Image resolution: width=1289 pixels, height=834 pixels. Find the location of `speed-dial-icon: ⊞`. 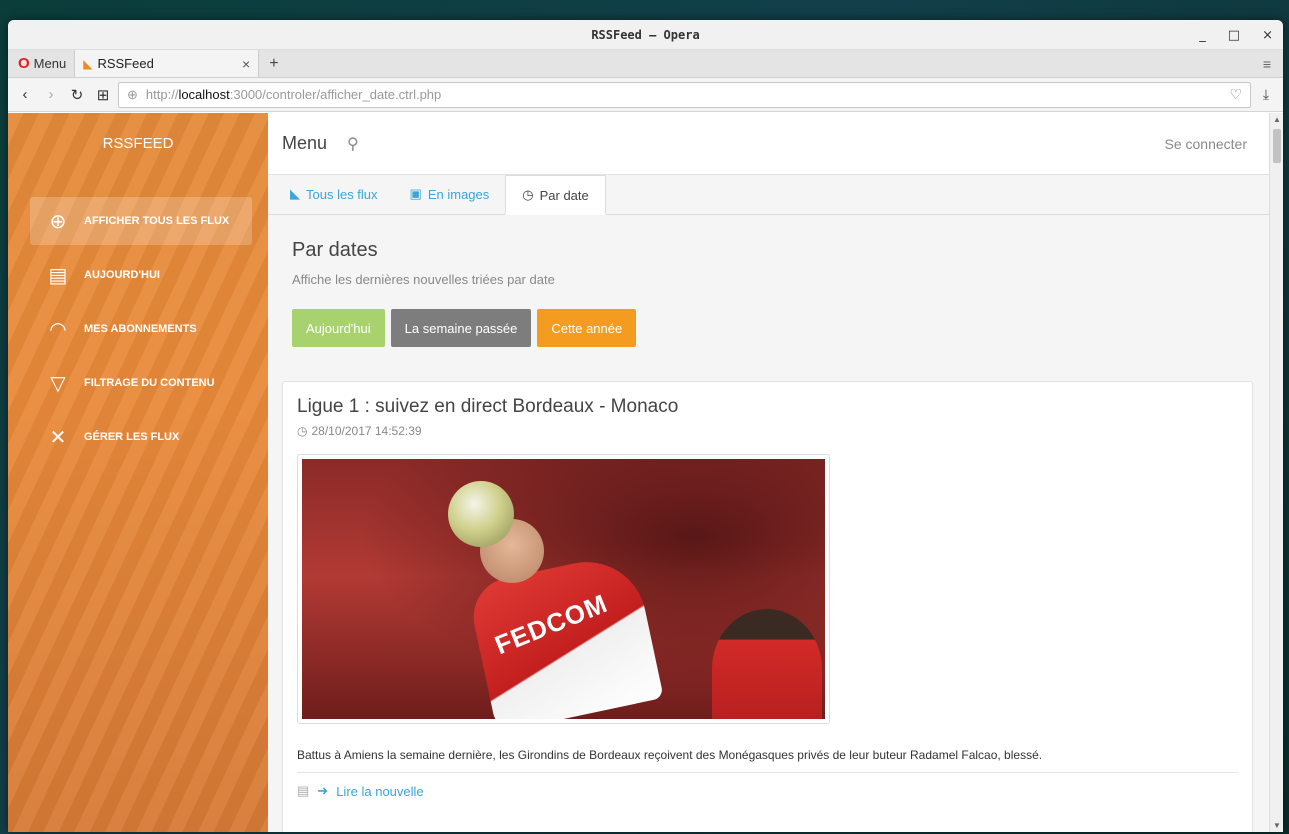

speed-dial-icon: ⊞ is located at coordinates (103, 95).